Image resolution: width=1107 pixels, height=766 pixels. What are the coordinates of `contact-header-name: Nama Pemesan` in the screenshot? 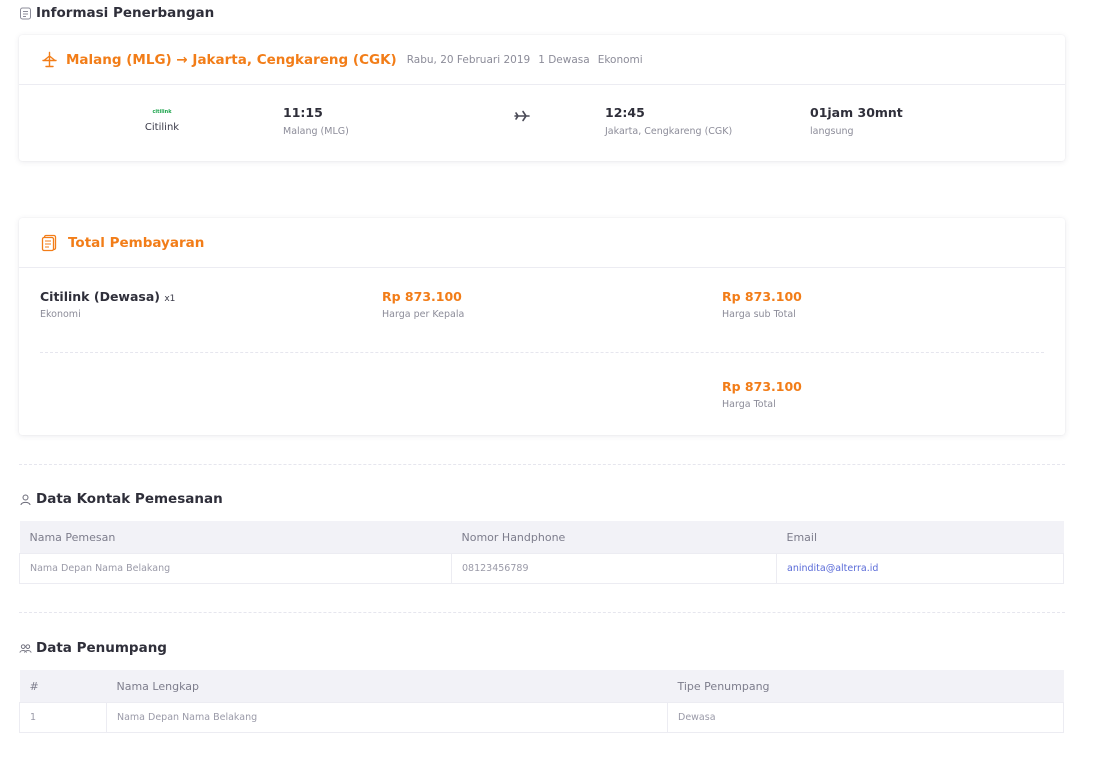 It's located at (235, 537).